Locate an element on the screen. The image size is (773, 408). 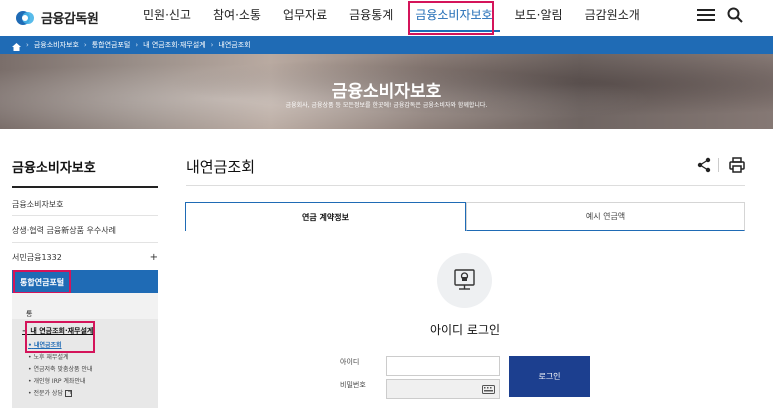
sidebar-item-label: 서민금융1332 is located at coordinates (37, 257).